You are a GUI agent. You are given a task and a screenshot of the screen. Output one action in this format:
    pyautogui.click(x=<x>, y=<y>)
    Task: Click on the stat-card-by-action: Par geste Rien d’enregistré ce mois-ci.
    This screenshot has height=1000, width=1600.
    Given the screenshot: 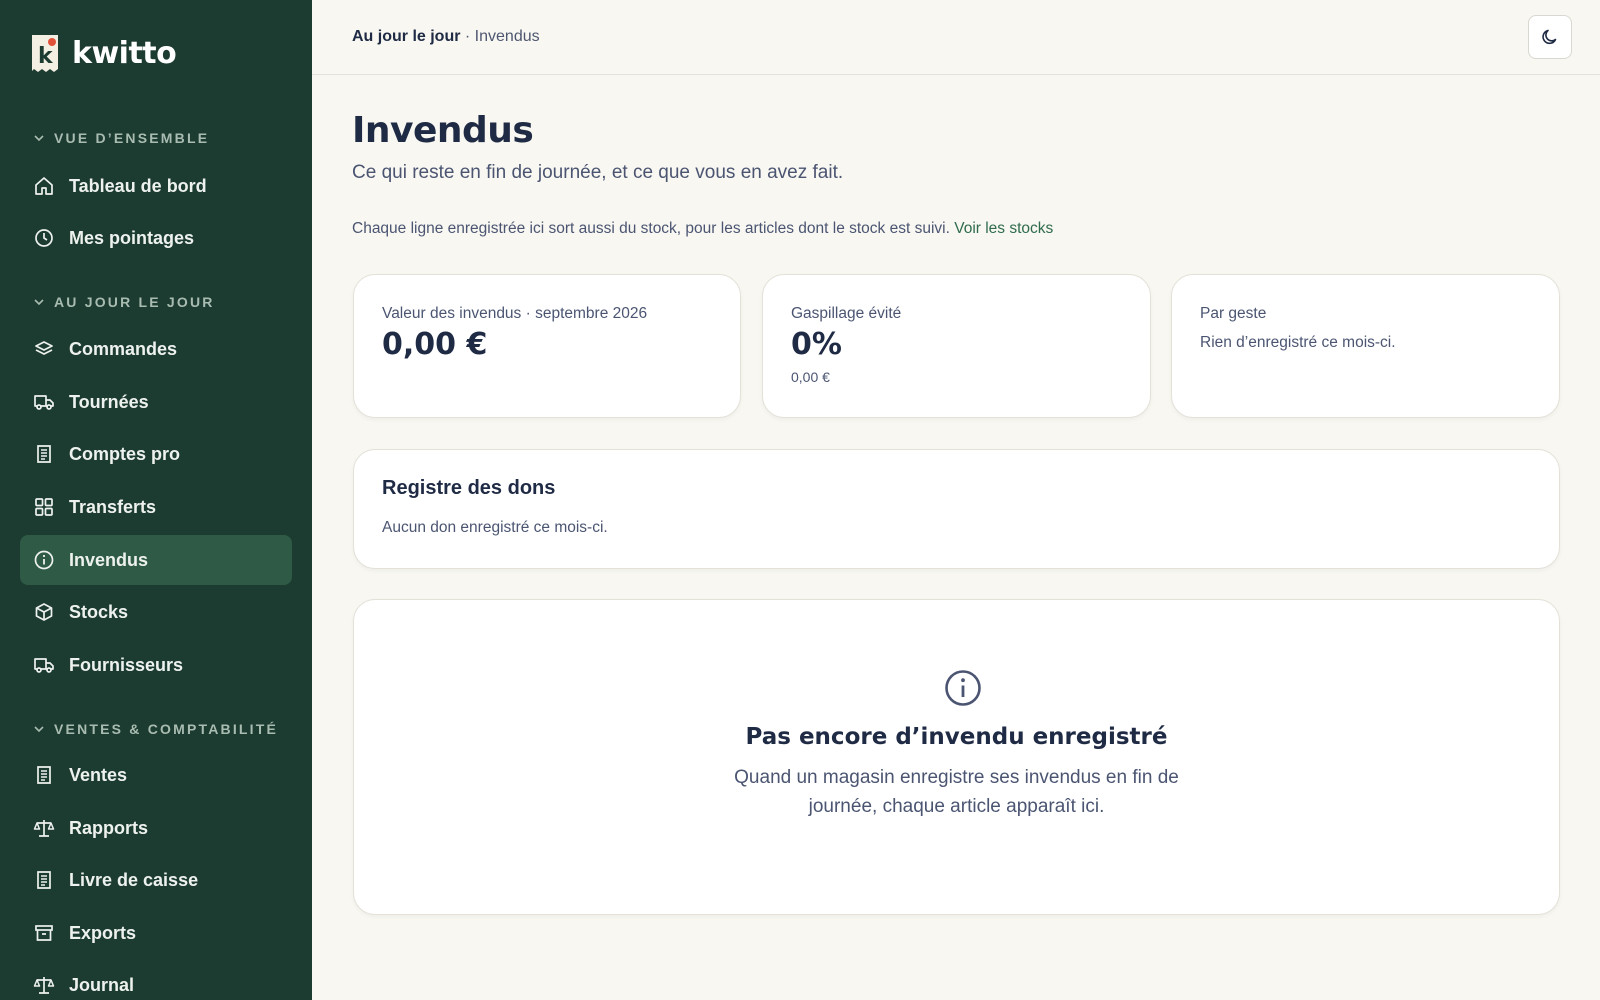 What is the action you would take?
    pyautogui.click(x=1365, y=346)
    